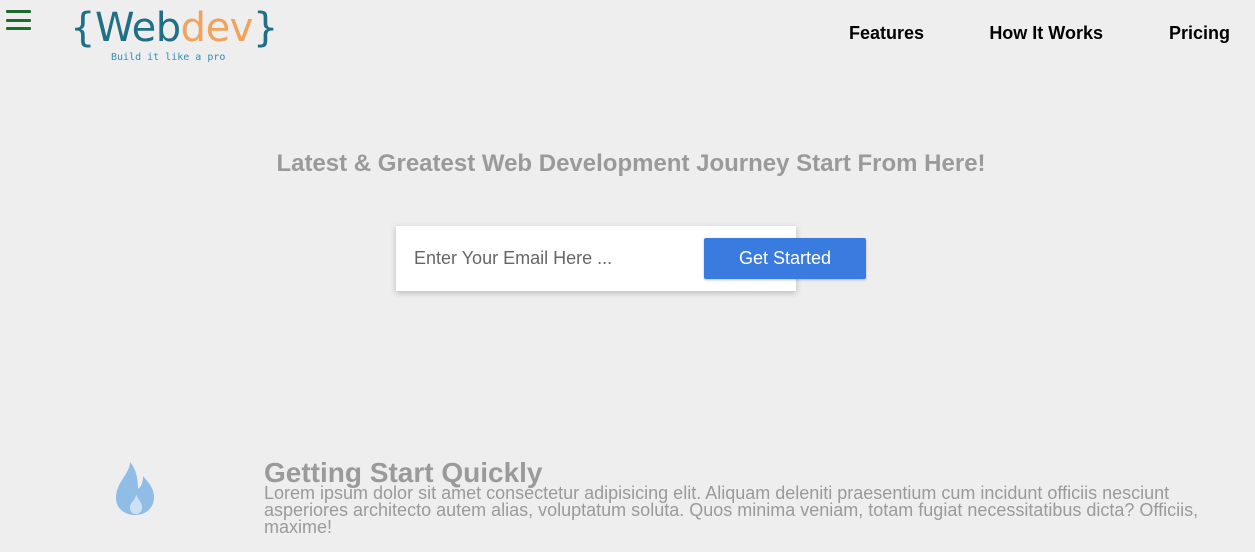  What do you see at coordinates (217, 28) in the screenshot?
I see `logo-dev-text: dev` at bounding box center [217, 28].